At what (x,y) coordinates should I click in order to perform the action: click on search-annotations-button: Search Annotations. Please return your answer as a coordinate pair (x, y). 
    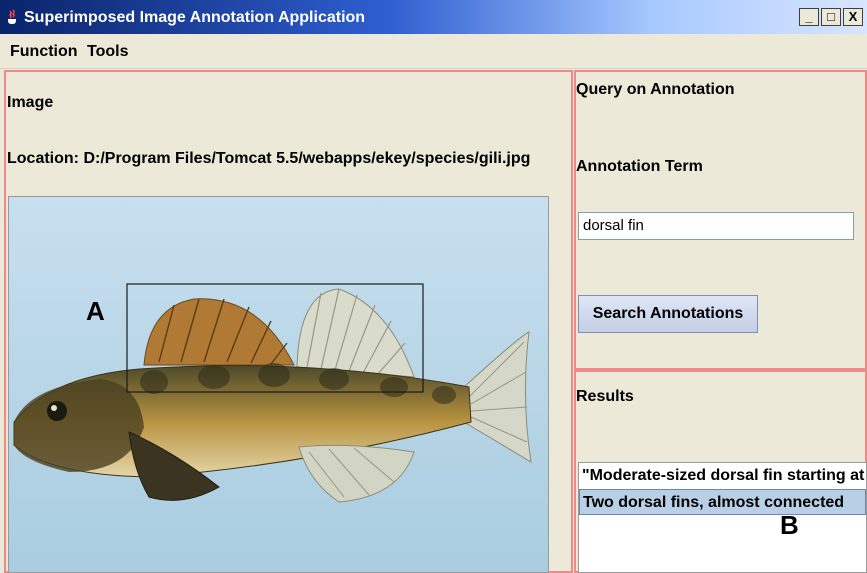
    Looking at the image, I should click on (668, 314).